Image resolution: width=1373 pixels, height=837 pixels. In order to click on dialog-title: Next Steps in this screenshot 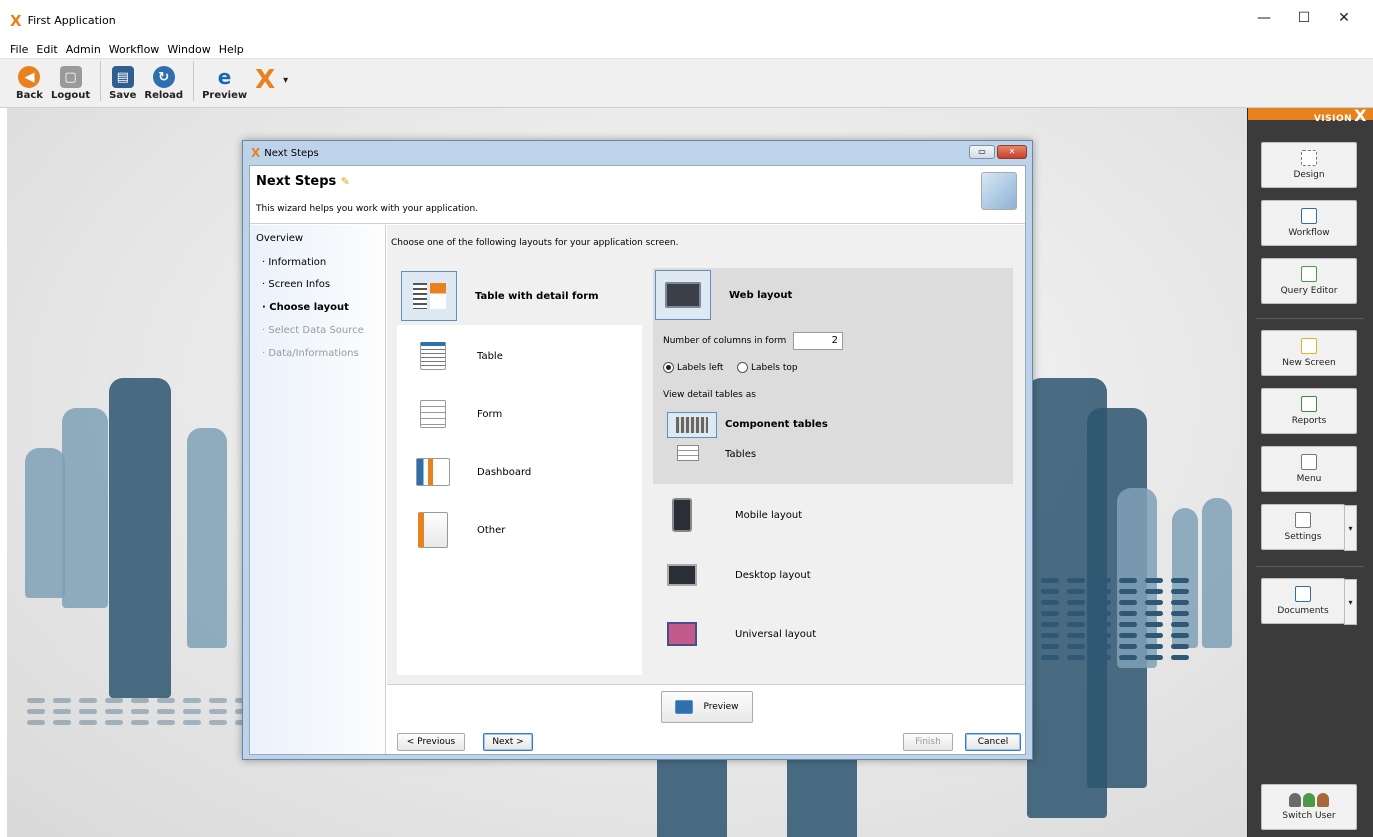, I will do `click(291, 153)`.